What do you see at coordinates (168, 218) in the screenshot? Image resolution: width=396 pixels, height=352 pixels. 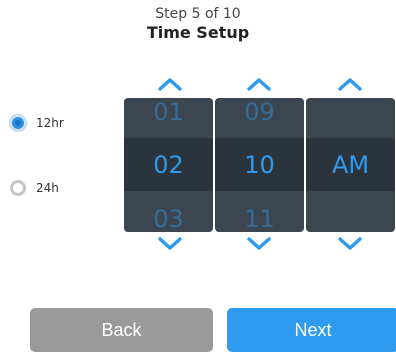 I see `hour-next: 03` at bounding box center [168, 218].